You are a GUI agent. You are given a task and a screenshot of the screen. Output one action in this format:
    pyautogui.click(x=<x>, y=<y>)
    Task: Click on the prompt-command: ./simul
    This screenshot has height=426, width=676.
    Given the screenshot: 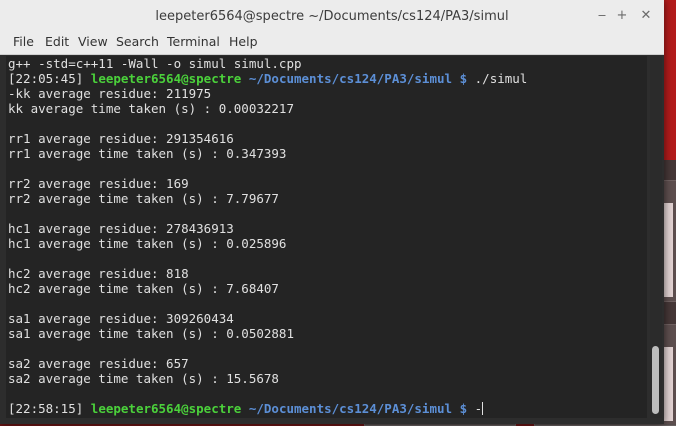 What is the action you would take?
    pyautogui.click(x=501, y=78)
    